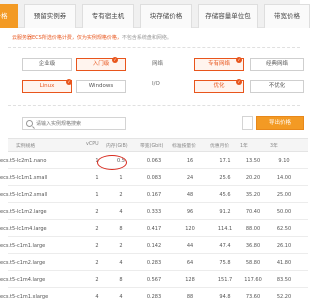 The width and height of the screenshot is (320, 300). What do you see at coordinates (47, 64) in the screenshot?
I see `filter-enterprise-button: 企业级` at bounding box center [47, 64].